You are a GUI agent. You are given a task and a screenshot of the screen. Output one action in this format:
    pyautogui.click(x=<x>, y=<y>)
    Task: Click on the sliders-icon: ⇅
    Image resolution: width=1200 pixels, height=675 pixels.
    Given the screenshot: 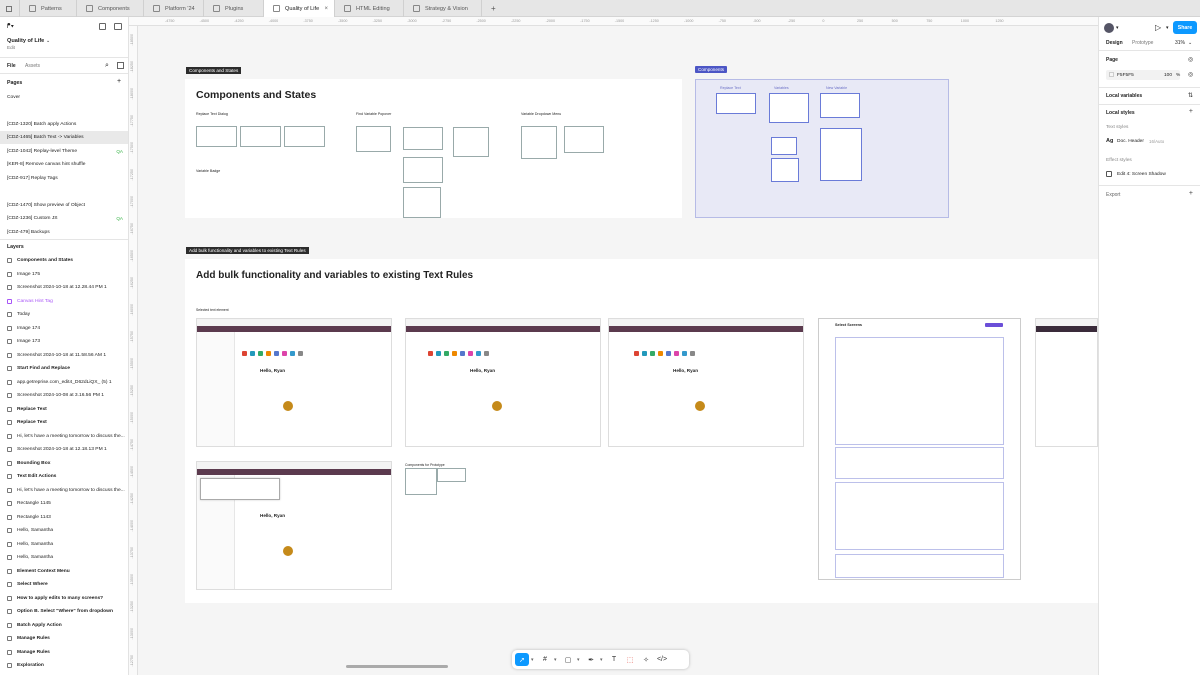 What is the action you would take?
    pyautogui.click(x=1190, y=95)
    